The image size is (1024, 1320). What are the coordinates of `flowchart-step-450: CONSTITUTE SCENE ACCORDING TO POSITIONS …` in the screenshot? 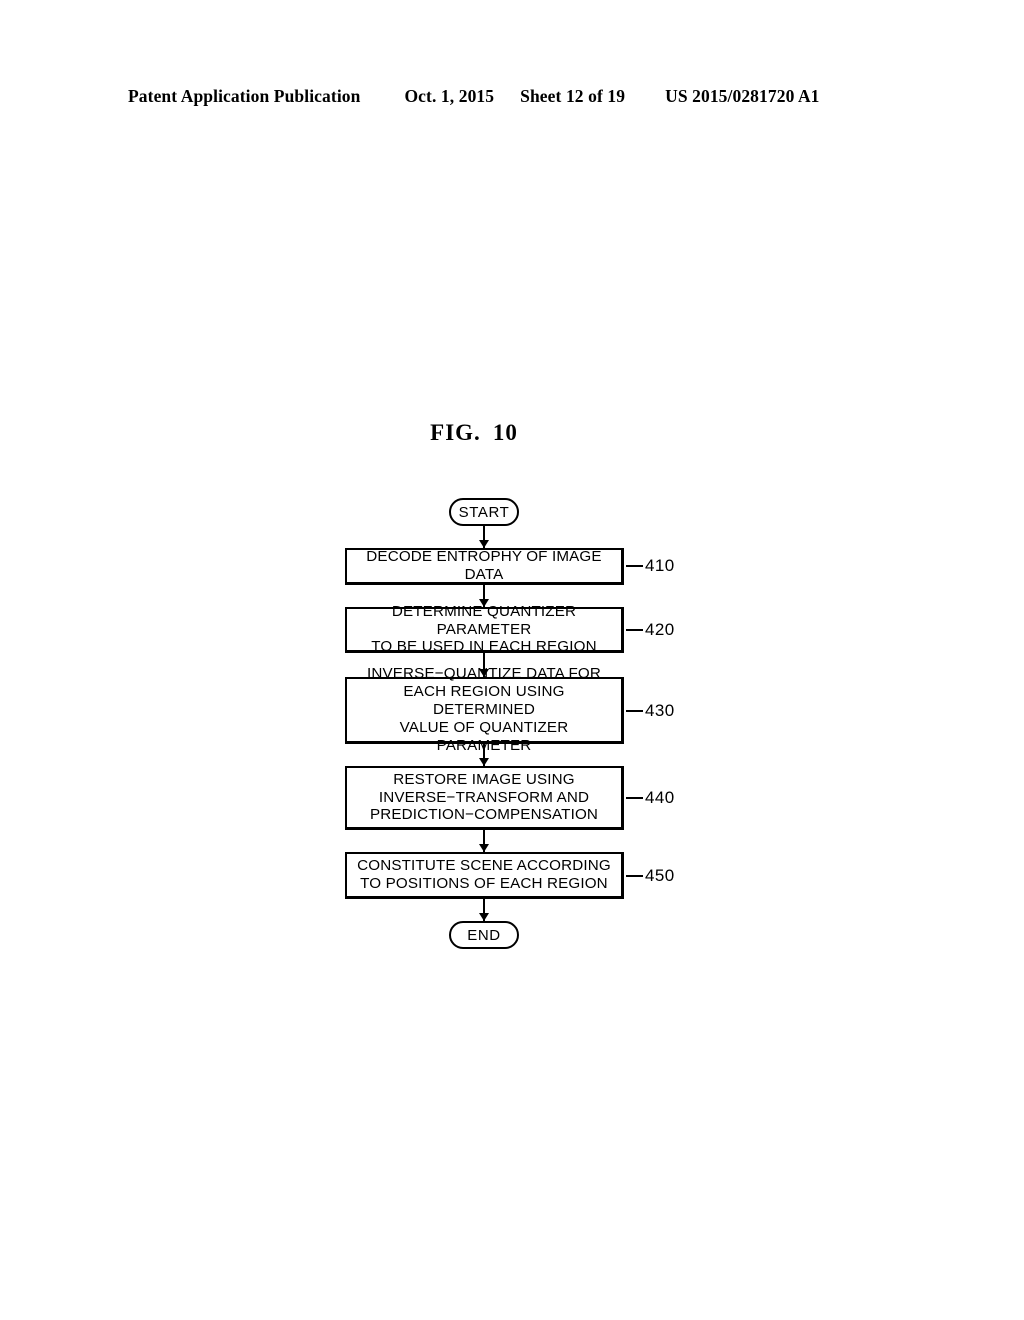 It's located at (484, 875).